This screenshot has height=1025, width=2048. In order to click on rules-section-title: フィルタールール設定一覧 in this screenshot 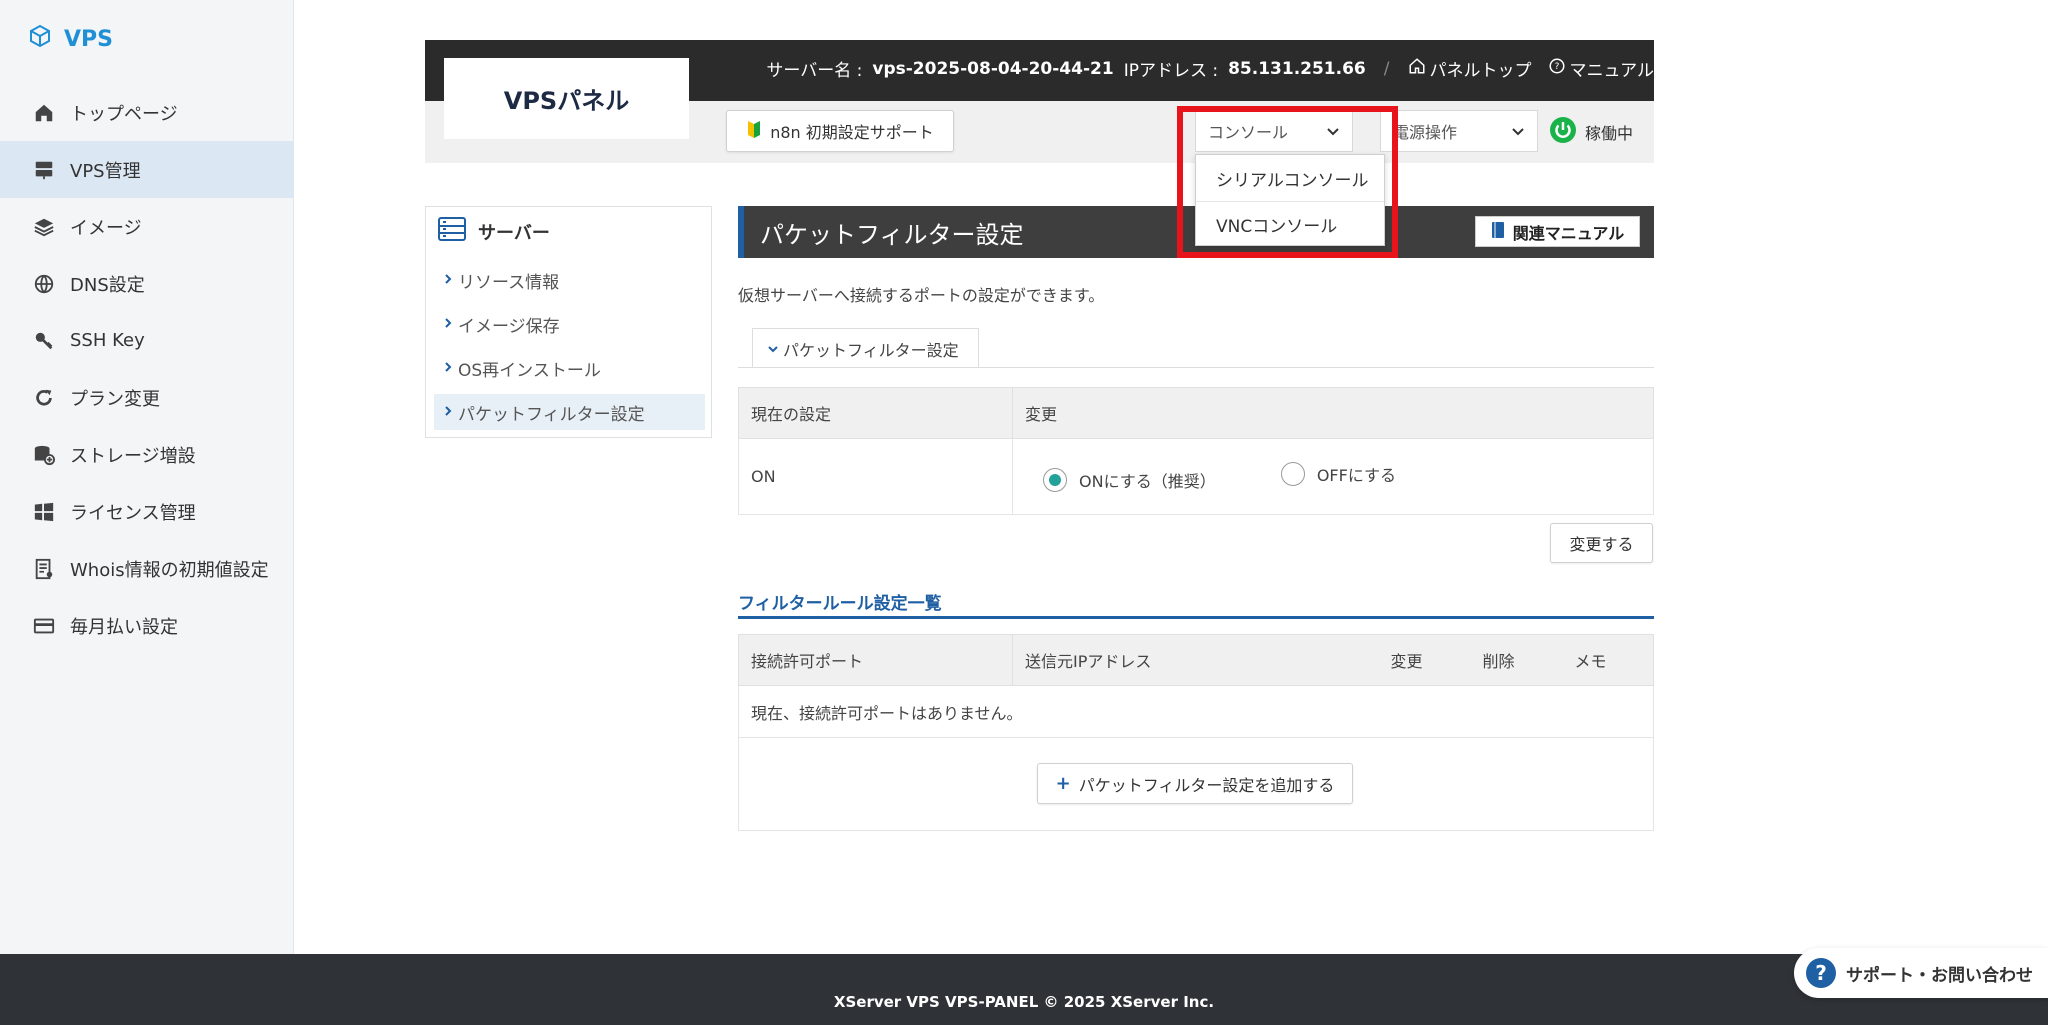, I will do `click(840, 604)`.